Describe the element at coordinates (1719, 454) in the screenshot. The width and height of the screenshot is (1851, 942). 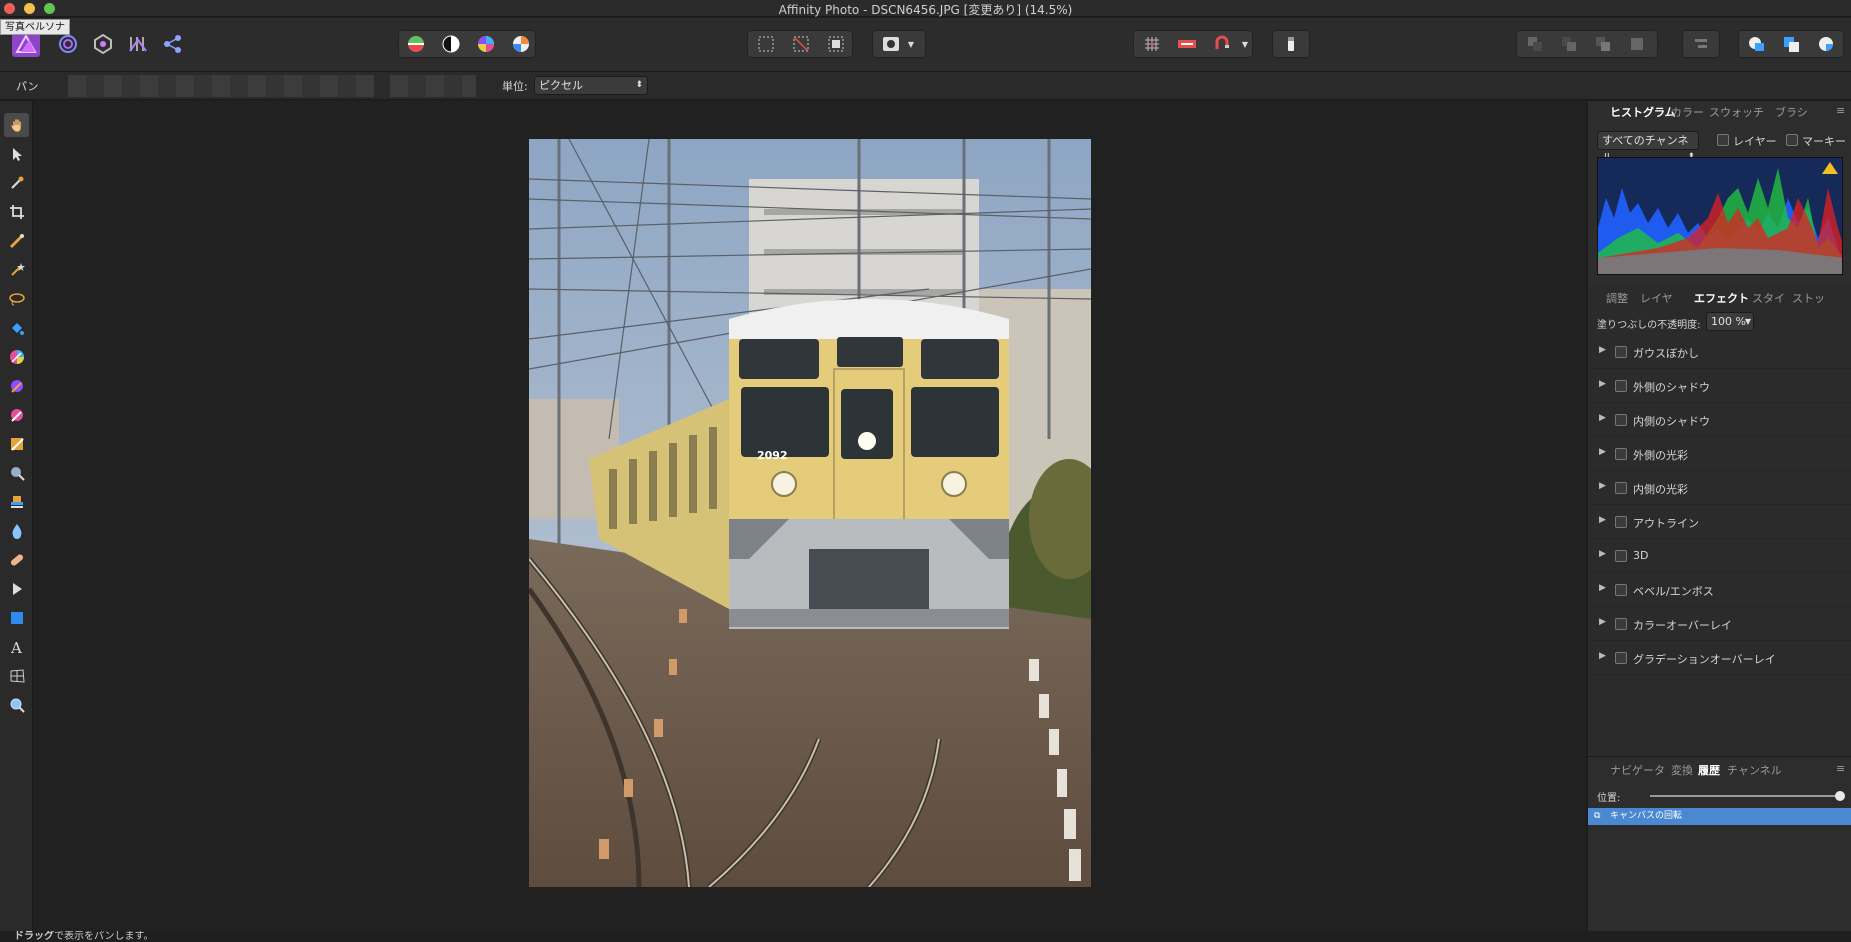
I see `effect-row-outer-glow: ▶ 外側の光彩` at that location.